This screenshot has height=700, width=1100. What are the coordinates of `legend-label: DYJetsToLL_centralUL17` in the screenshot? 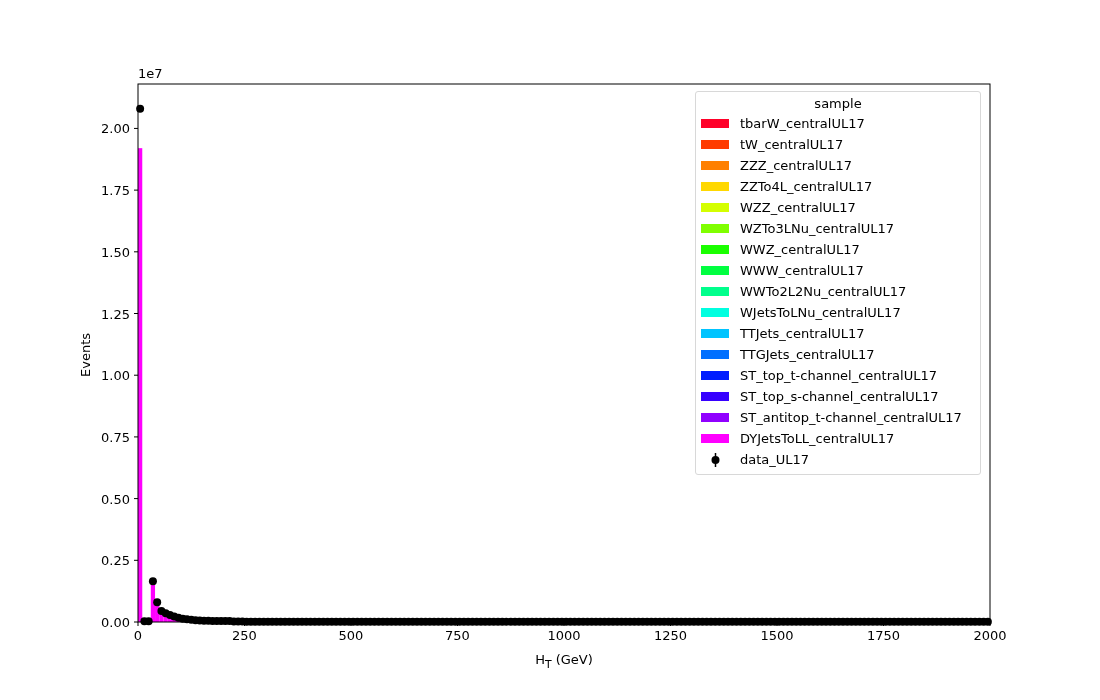 It's located at (817, 438).